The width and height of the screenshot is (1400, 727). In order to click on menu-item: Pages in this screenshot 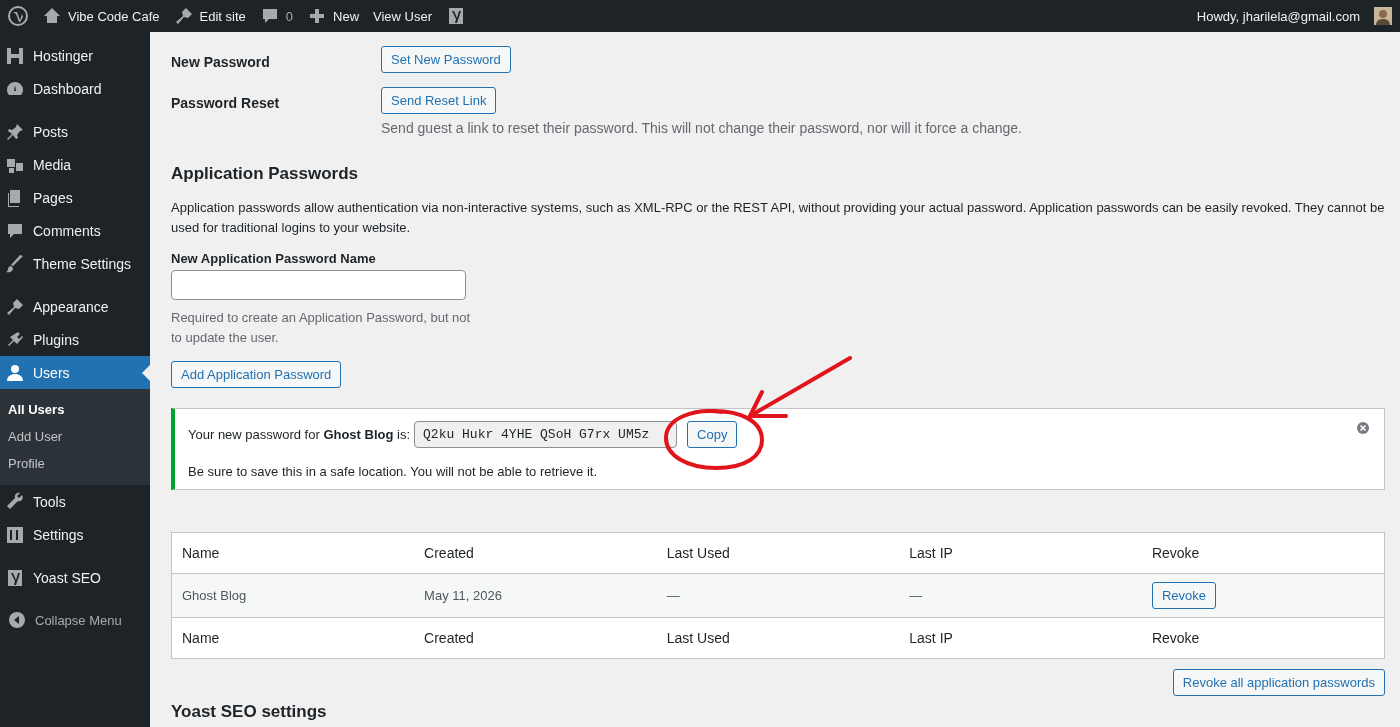, I will do `click(75, 197)`.